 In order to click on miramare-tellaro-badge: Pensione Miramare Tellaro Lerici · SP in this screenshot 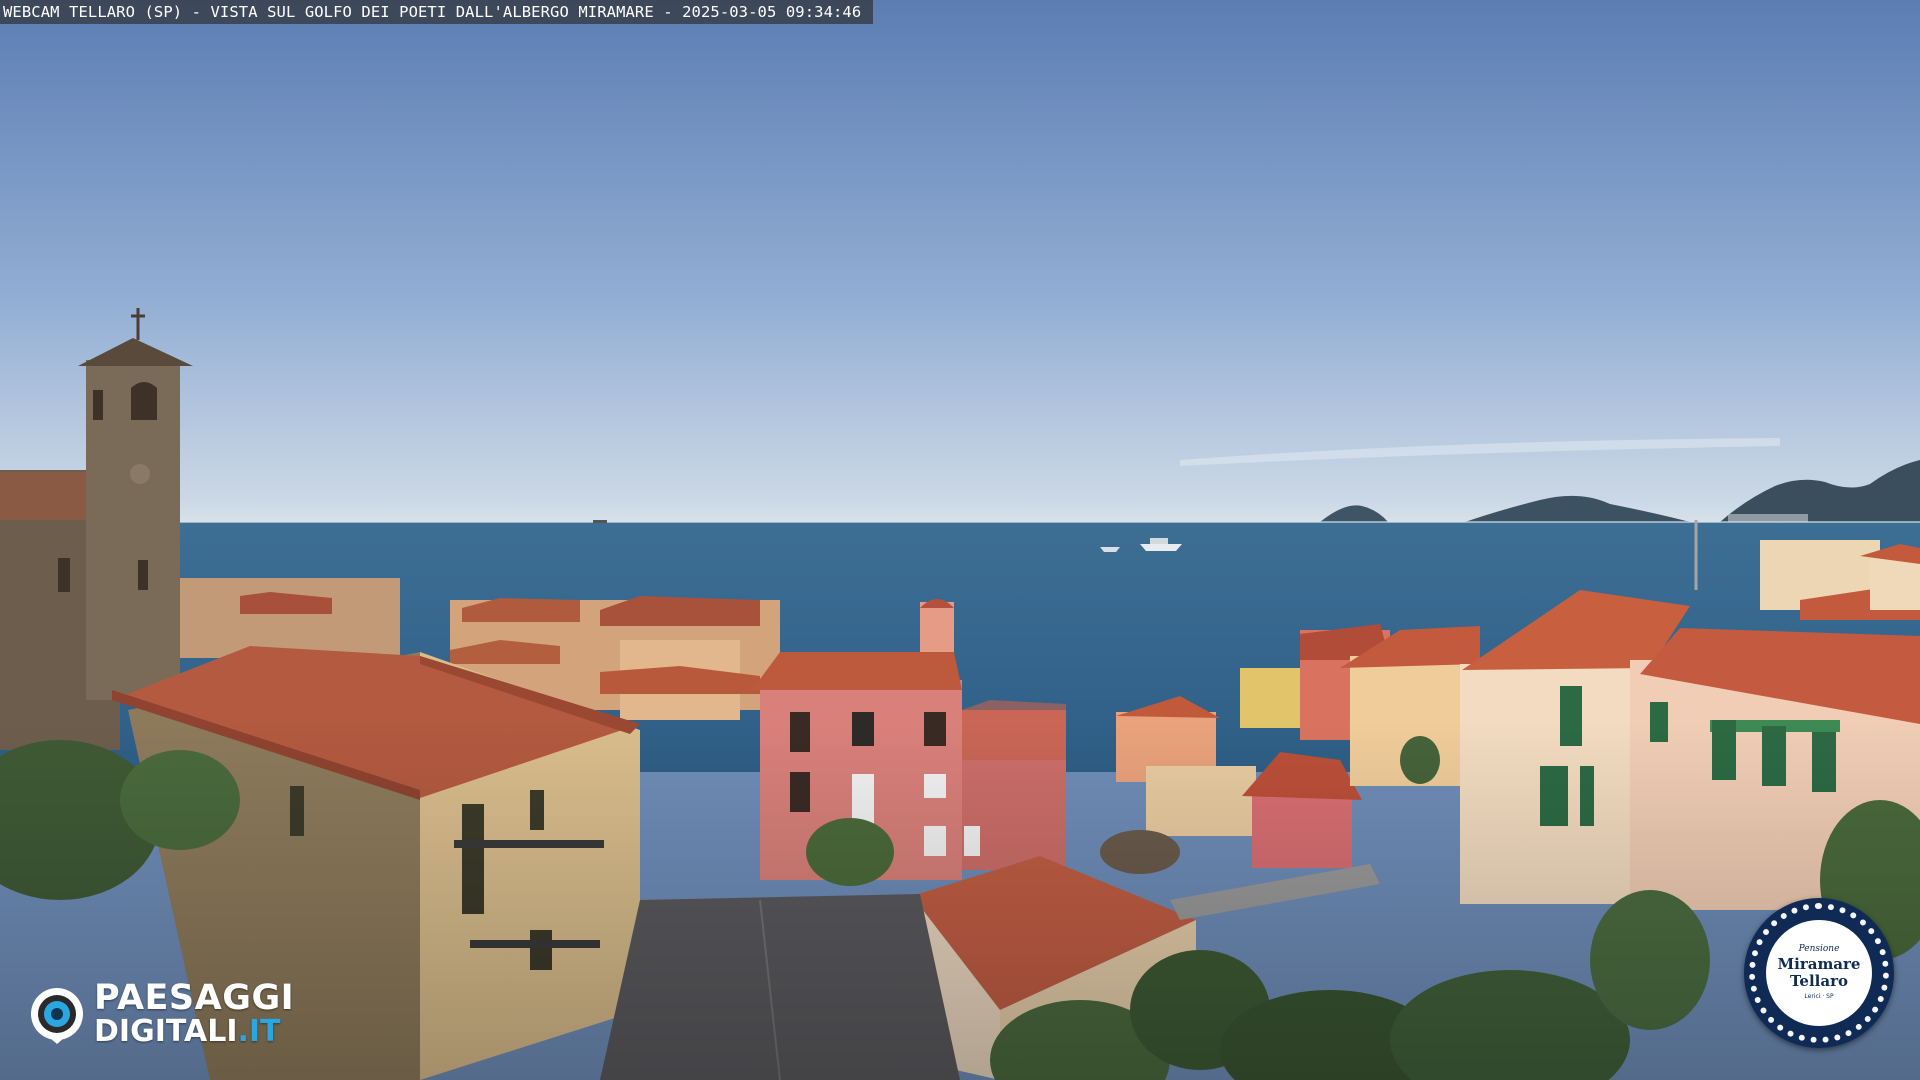, I will do `click(1819, 973)`.